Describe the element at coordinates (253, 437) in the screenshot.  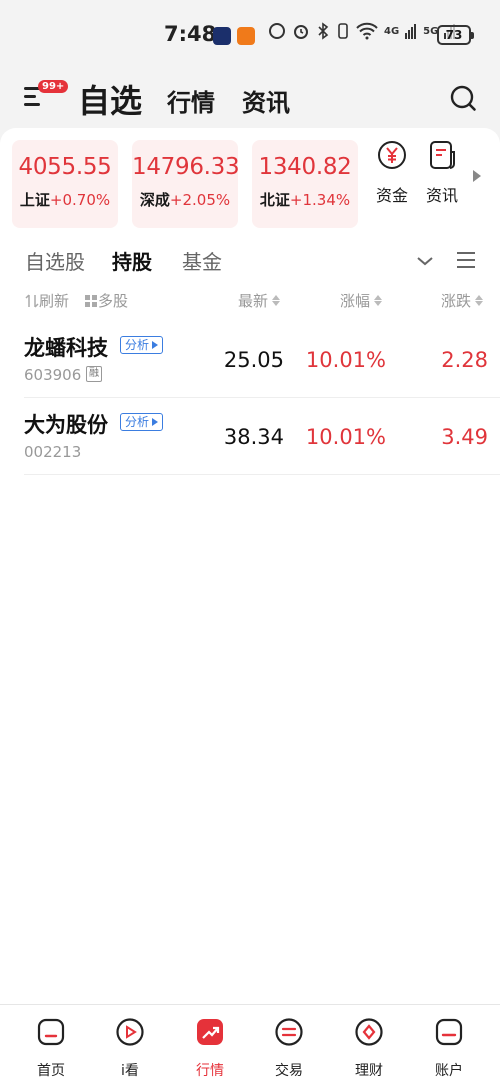
I see `stock-price: 38.34` at that location.